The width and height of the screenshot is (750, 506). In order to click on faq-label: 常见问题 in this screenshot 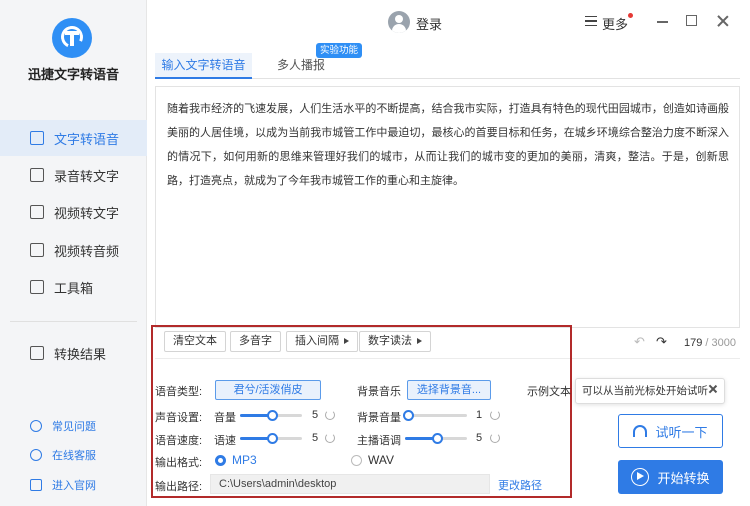, I will do `click(74, 427)`.